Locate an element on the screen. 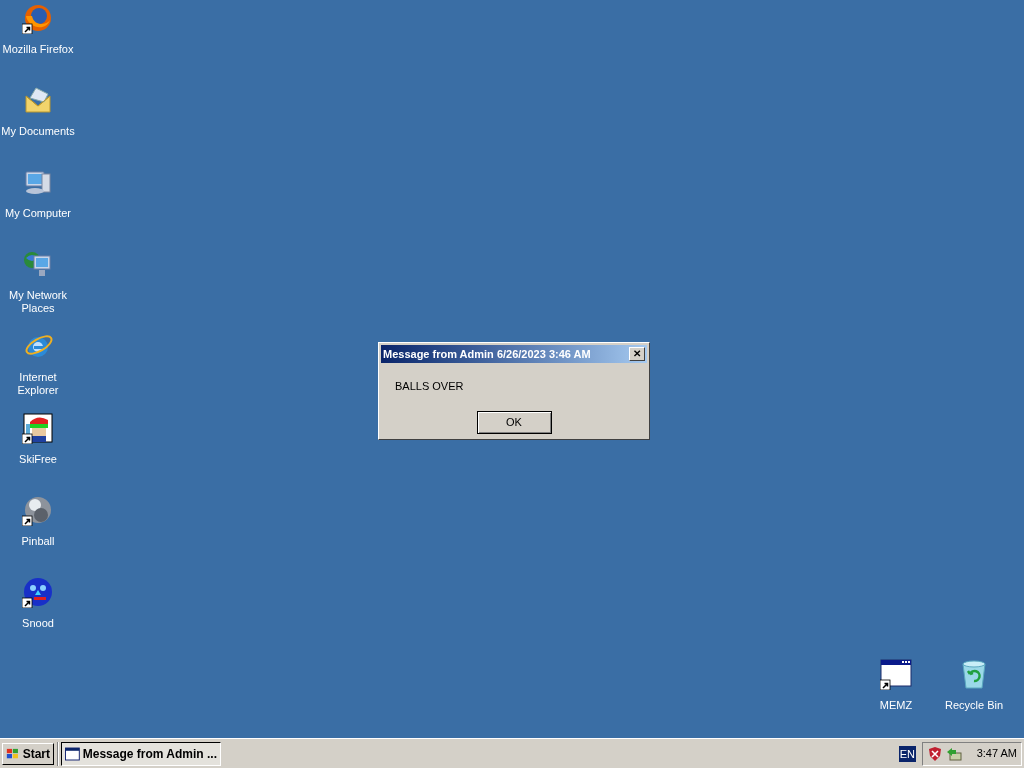  icon-label: My Documents is located at coordinates (38, 131).